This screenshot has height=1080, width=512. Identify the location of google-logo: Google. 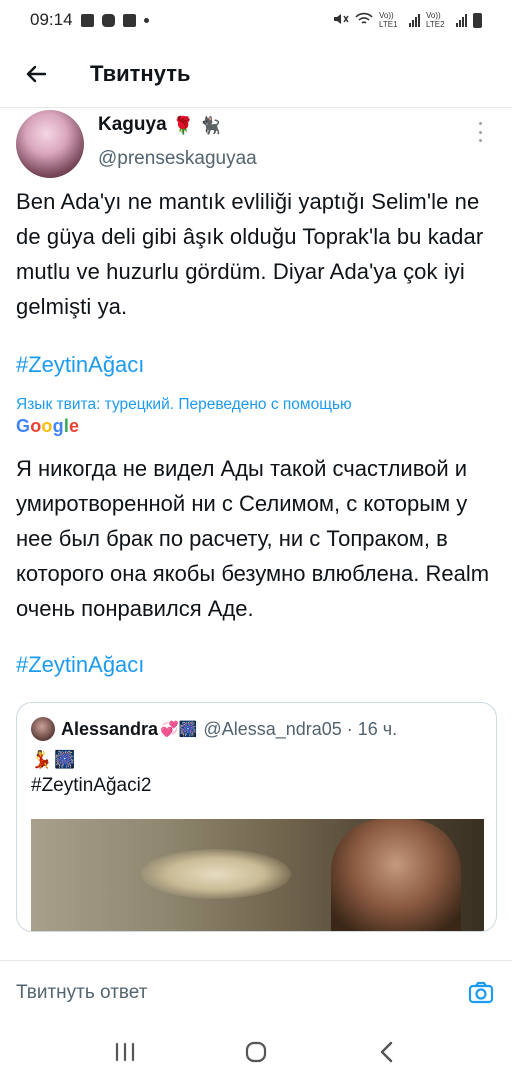
(256, 426).